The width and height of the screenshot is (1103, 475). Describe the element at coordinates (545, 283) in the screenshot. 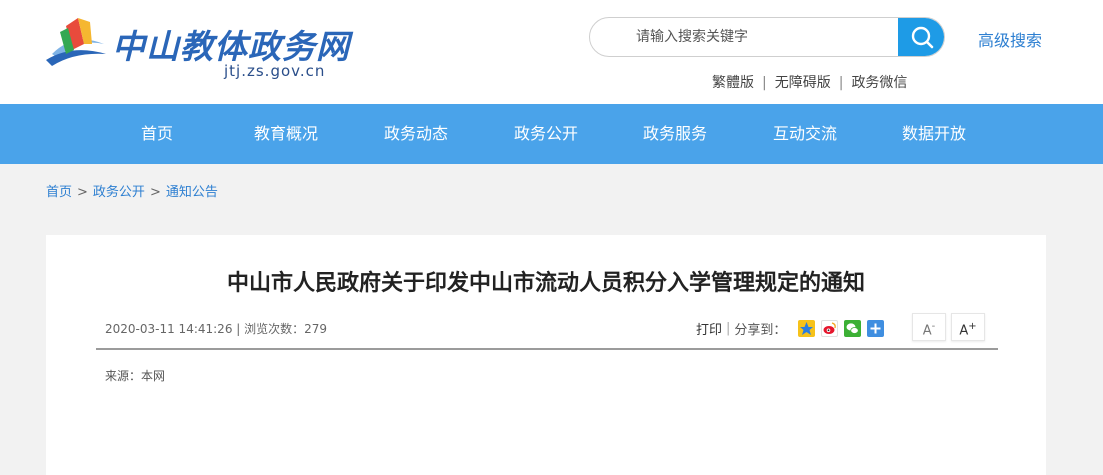

I see `article-title: 中山市人民政府关于印发中山市流动人员积分入学管理规定的通知` at that location.